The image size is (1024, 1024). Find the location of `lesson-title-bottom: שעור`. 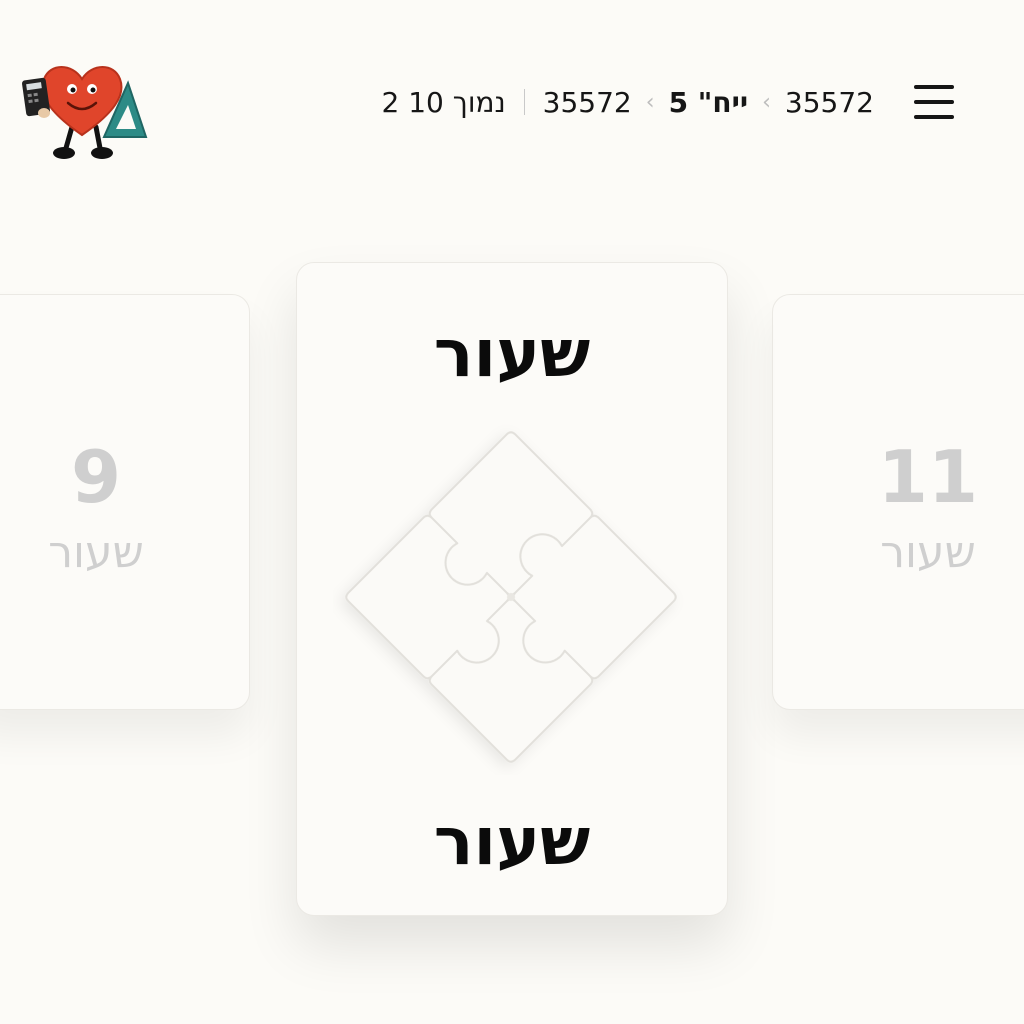

lesson-title-bottom: שעור is located at coordinates (512, 841).